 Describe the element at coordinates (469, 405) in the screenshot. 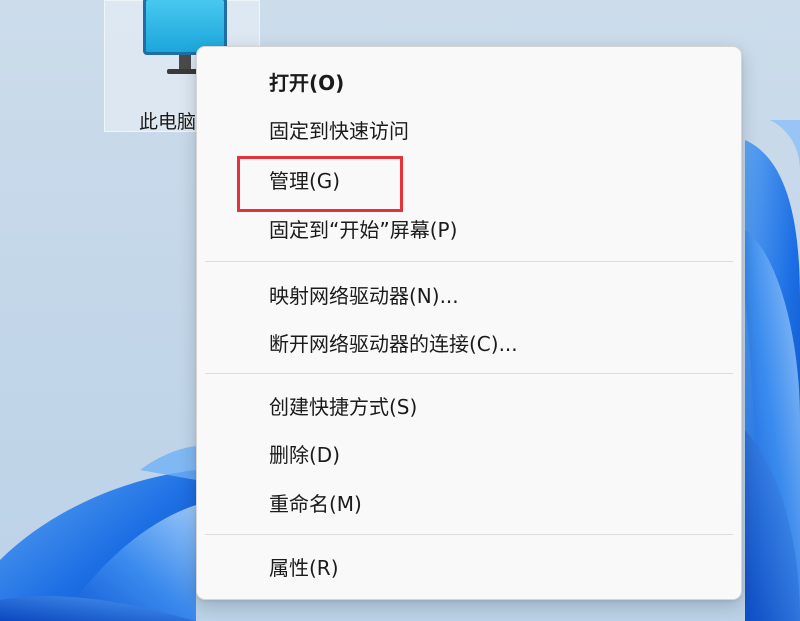

I see `menu-item-create-shortcut: 创建快捷方式(S)` at that location.